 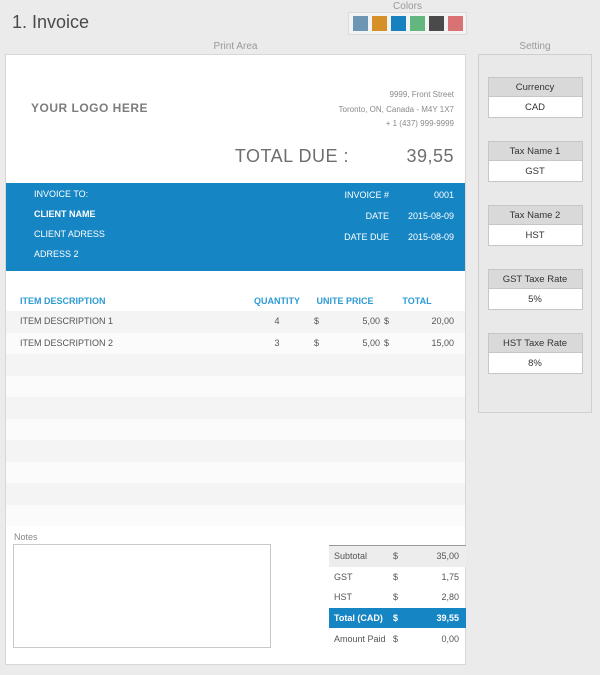 I want to click on total-due-row: TOTAL DUE : 39,55, so click(x=344, y=156).